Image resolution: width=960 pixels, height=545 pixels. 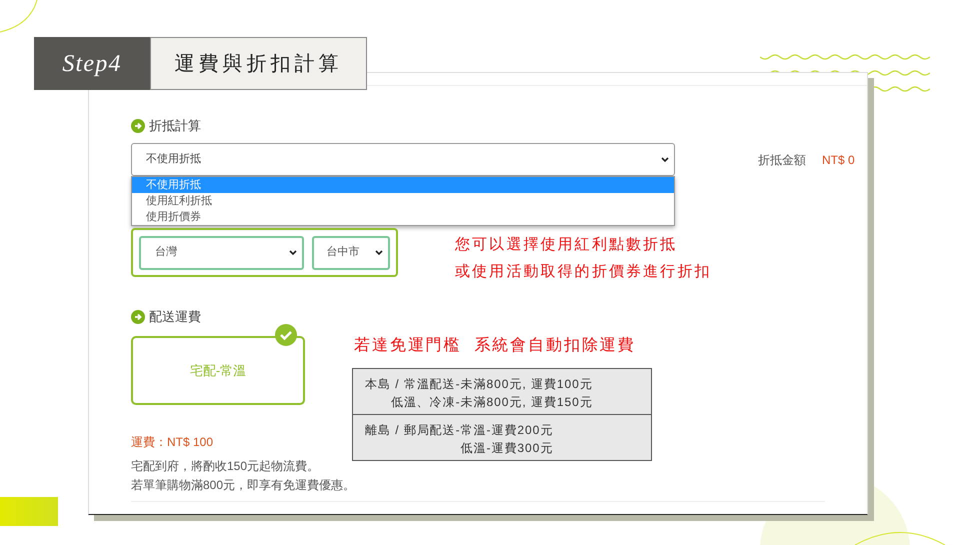 I want to click on annotation-text: 或使用活動取得的折價券進行折扣, so click(x=583, y=272).